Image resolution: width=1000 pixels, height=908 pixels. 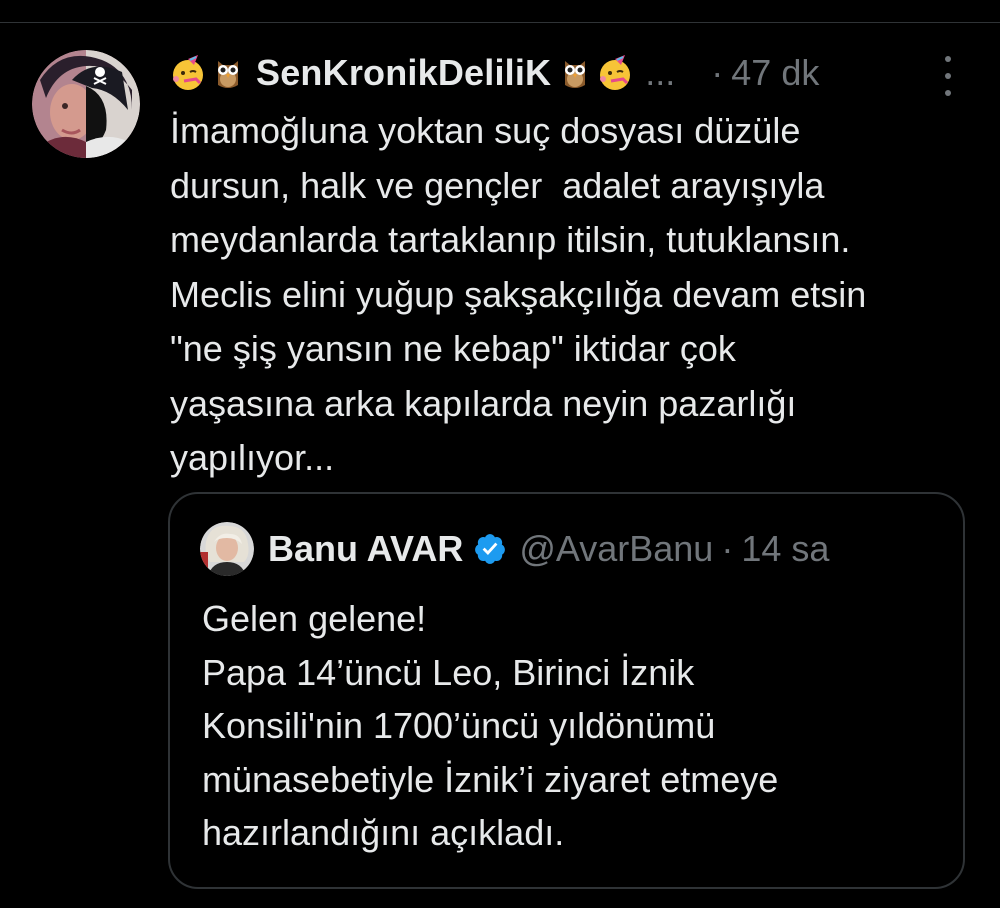 What do you see at coordinates (775, 73) in the screenshot?
I see `tweet-timestamp: 47 dk` at bounding box center [775, 73].